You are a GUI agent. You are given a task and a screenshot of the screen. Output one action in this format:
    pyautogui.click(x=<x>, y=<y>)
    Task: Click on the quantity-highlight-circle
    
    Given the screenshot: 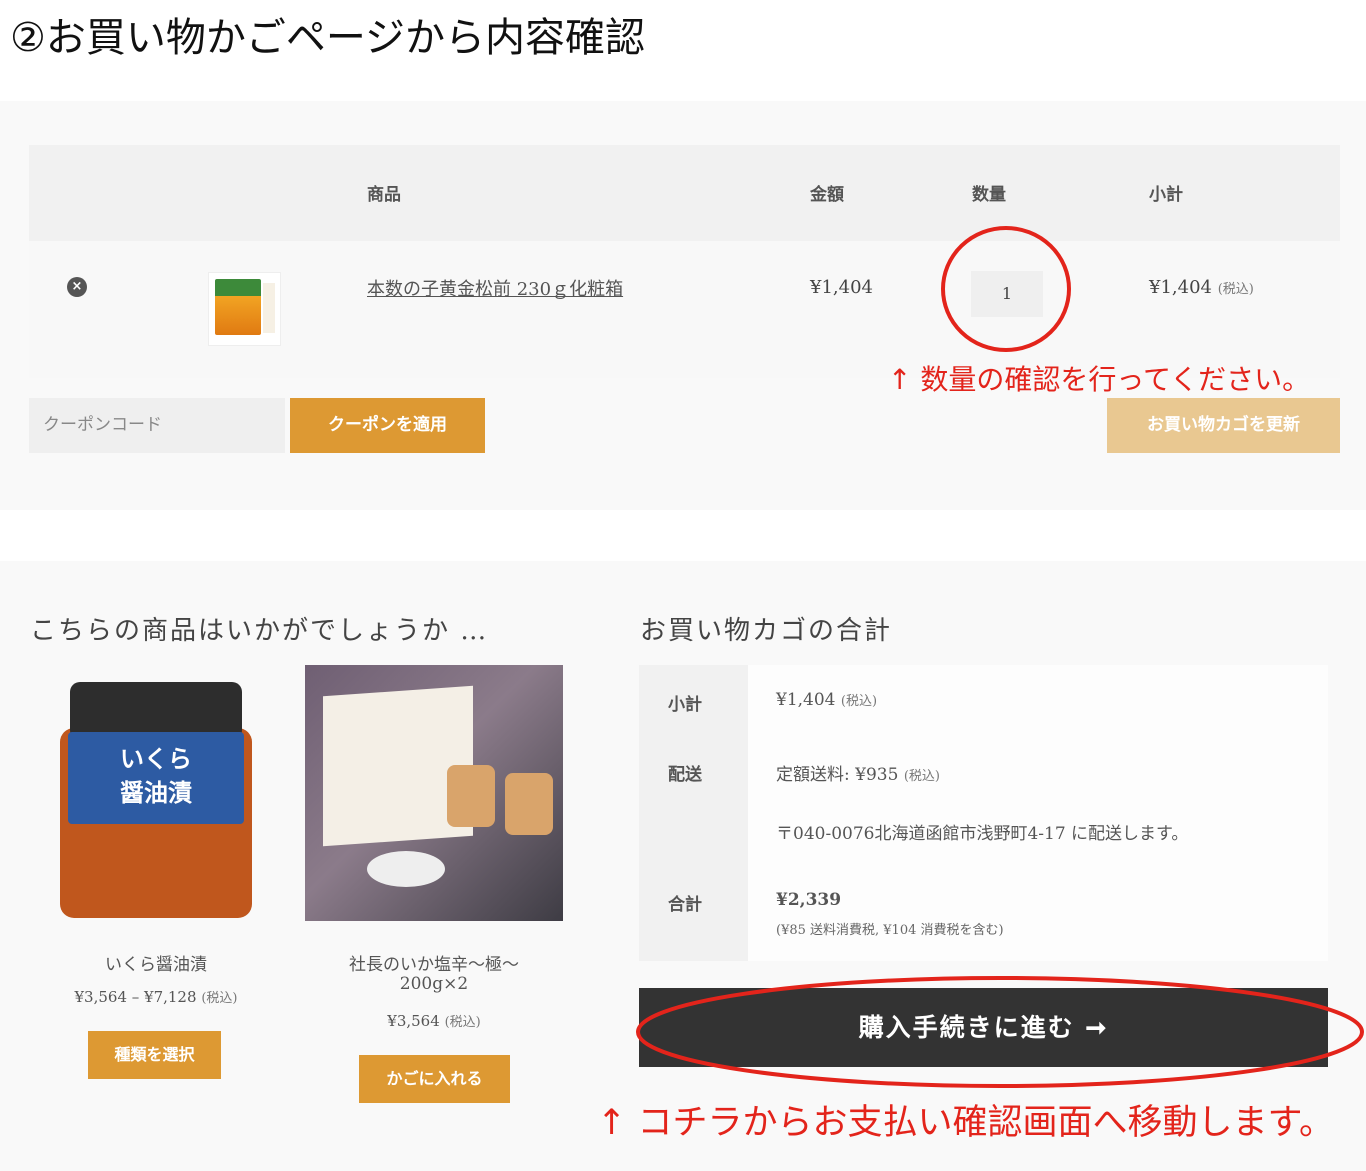 What is the action you would take?
    pyautogui.click(x=1006, y=289)
    